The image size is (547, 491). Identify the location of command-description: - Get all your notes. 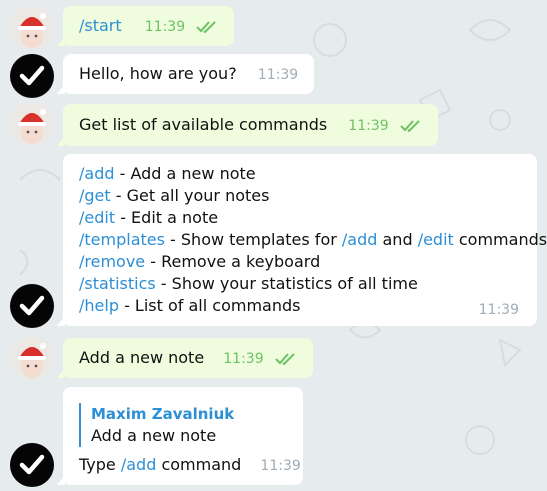
(190, 195).